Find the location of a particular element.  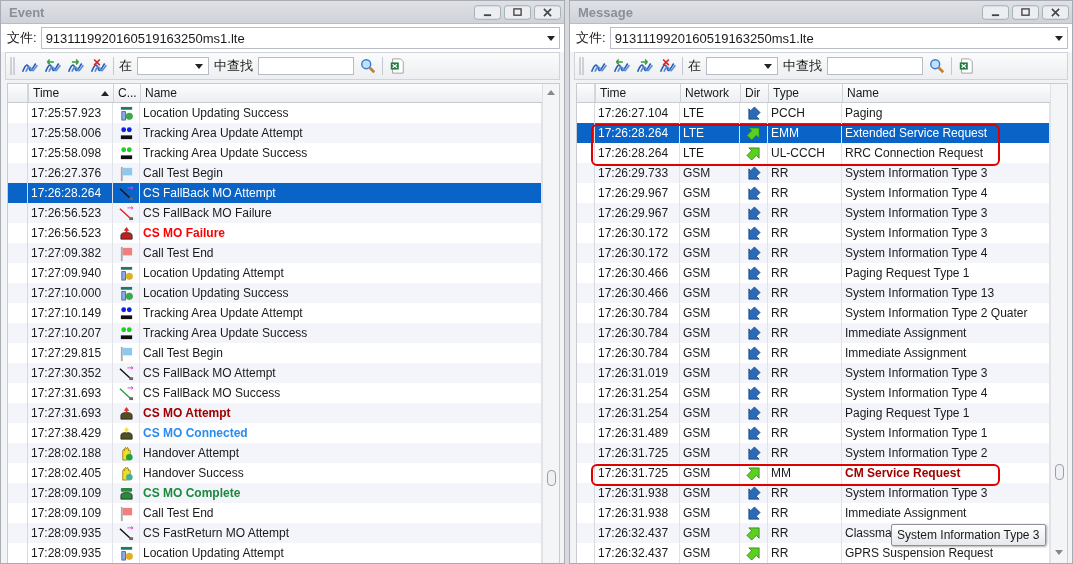

message-row: 17:26:31.254 GSM RR Paging Request Type 1 is located at coordinates (813, 413).